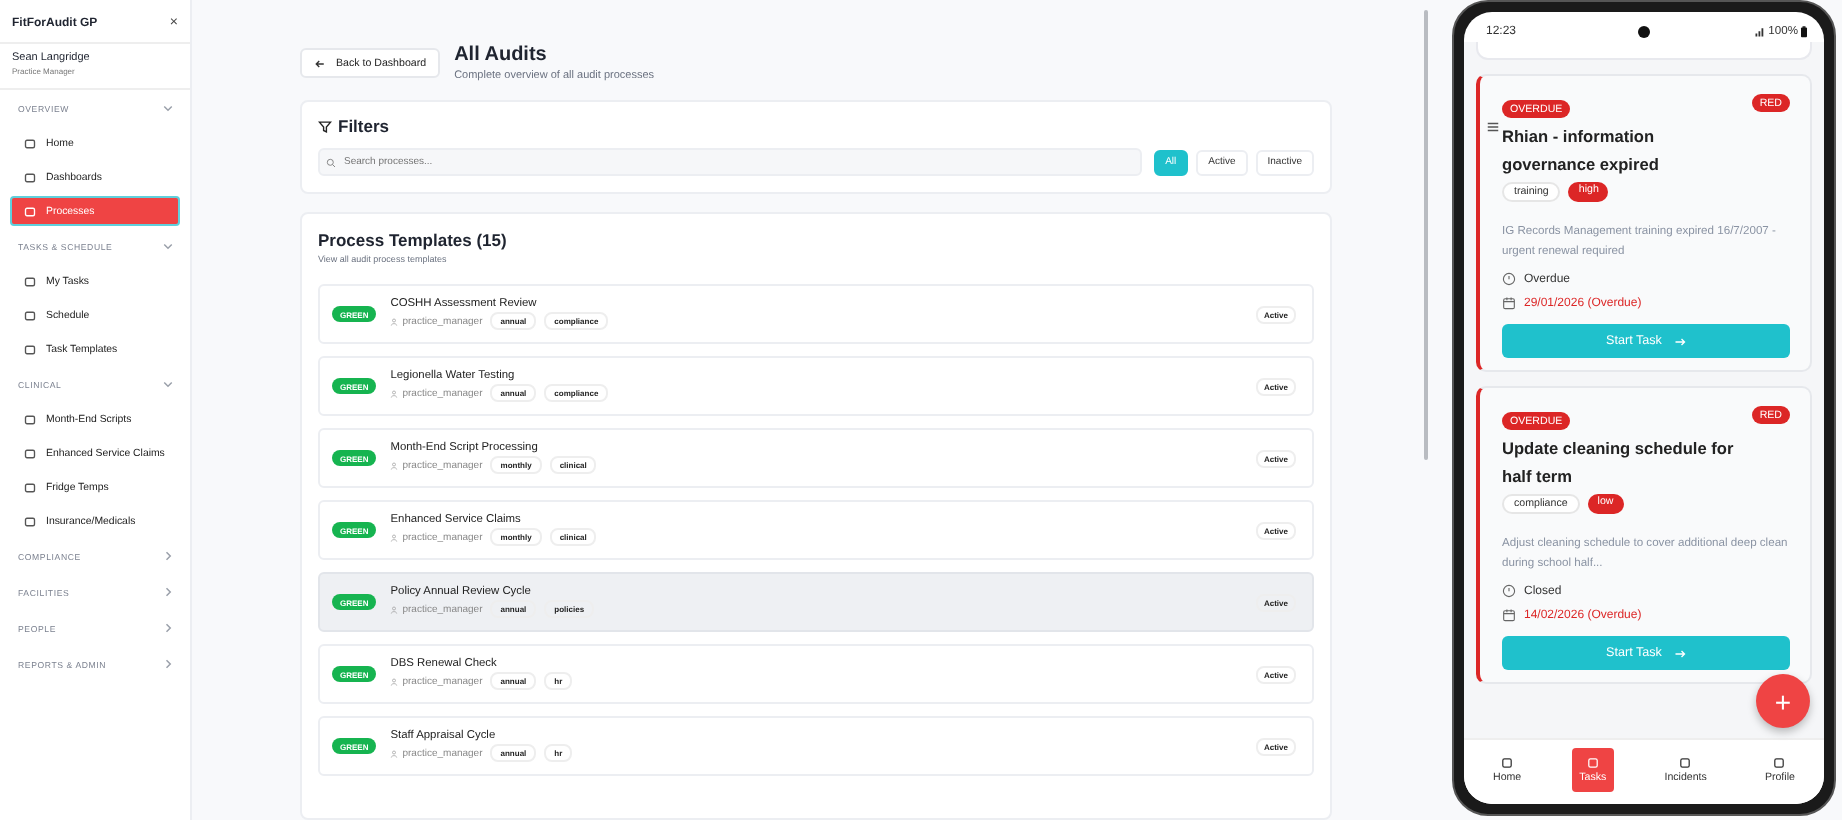 The width and height of the screenshot is (1842, 820). Describe the element at coordinates (413, 240) in the screenshot. I see `templates-title: Process Templates (15)` at that location.